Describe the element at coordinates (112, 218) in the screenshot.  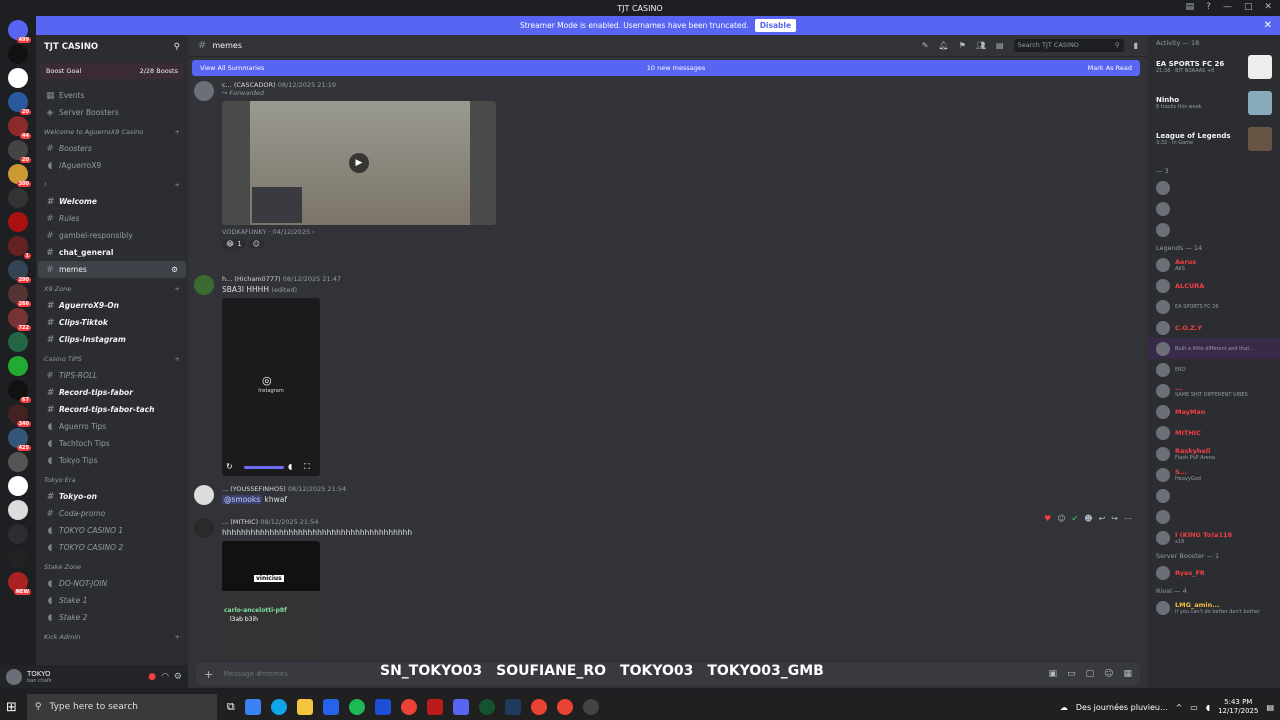
I see `channel-item: # Rules` at that location.